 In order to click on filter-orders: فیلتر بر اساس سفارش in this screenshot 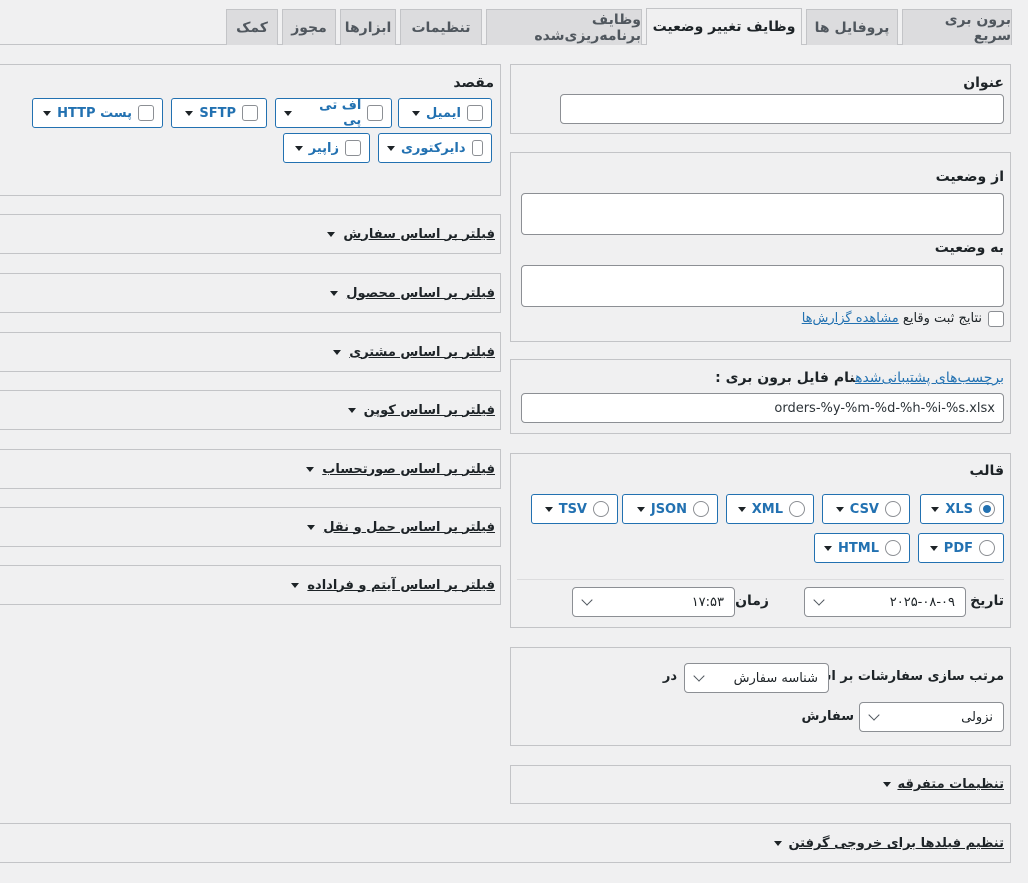, I will do `click(250, 234)`.